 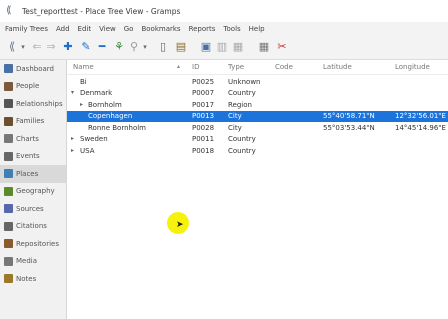 What do you see at coordinates (30, 121) in the screenshot?
I see `sidebar-item-label: Families` at bounding box center [30, 121].